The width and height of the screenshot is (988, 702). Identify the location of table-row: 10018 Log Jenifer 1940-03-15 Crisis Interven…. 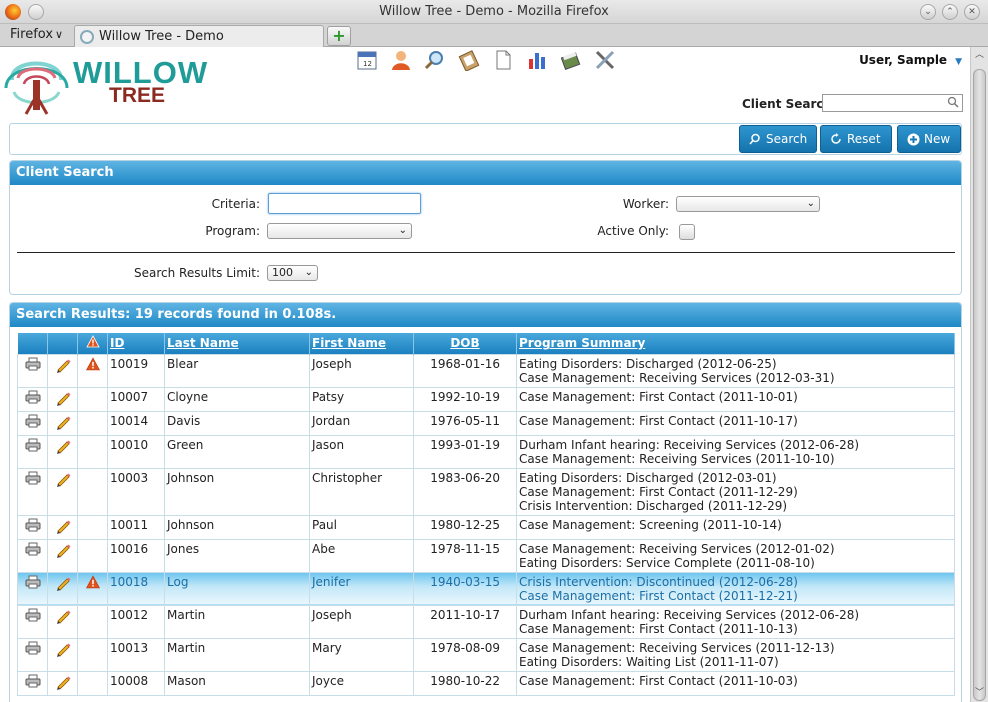
(486, 588).